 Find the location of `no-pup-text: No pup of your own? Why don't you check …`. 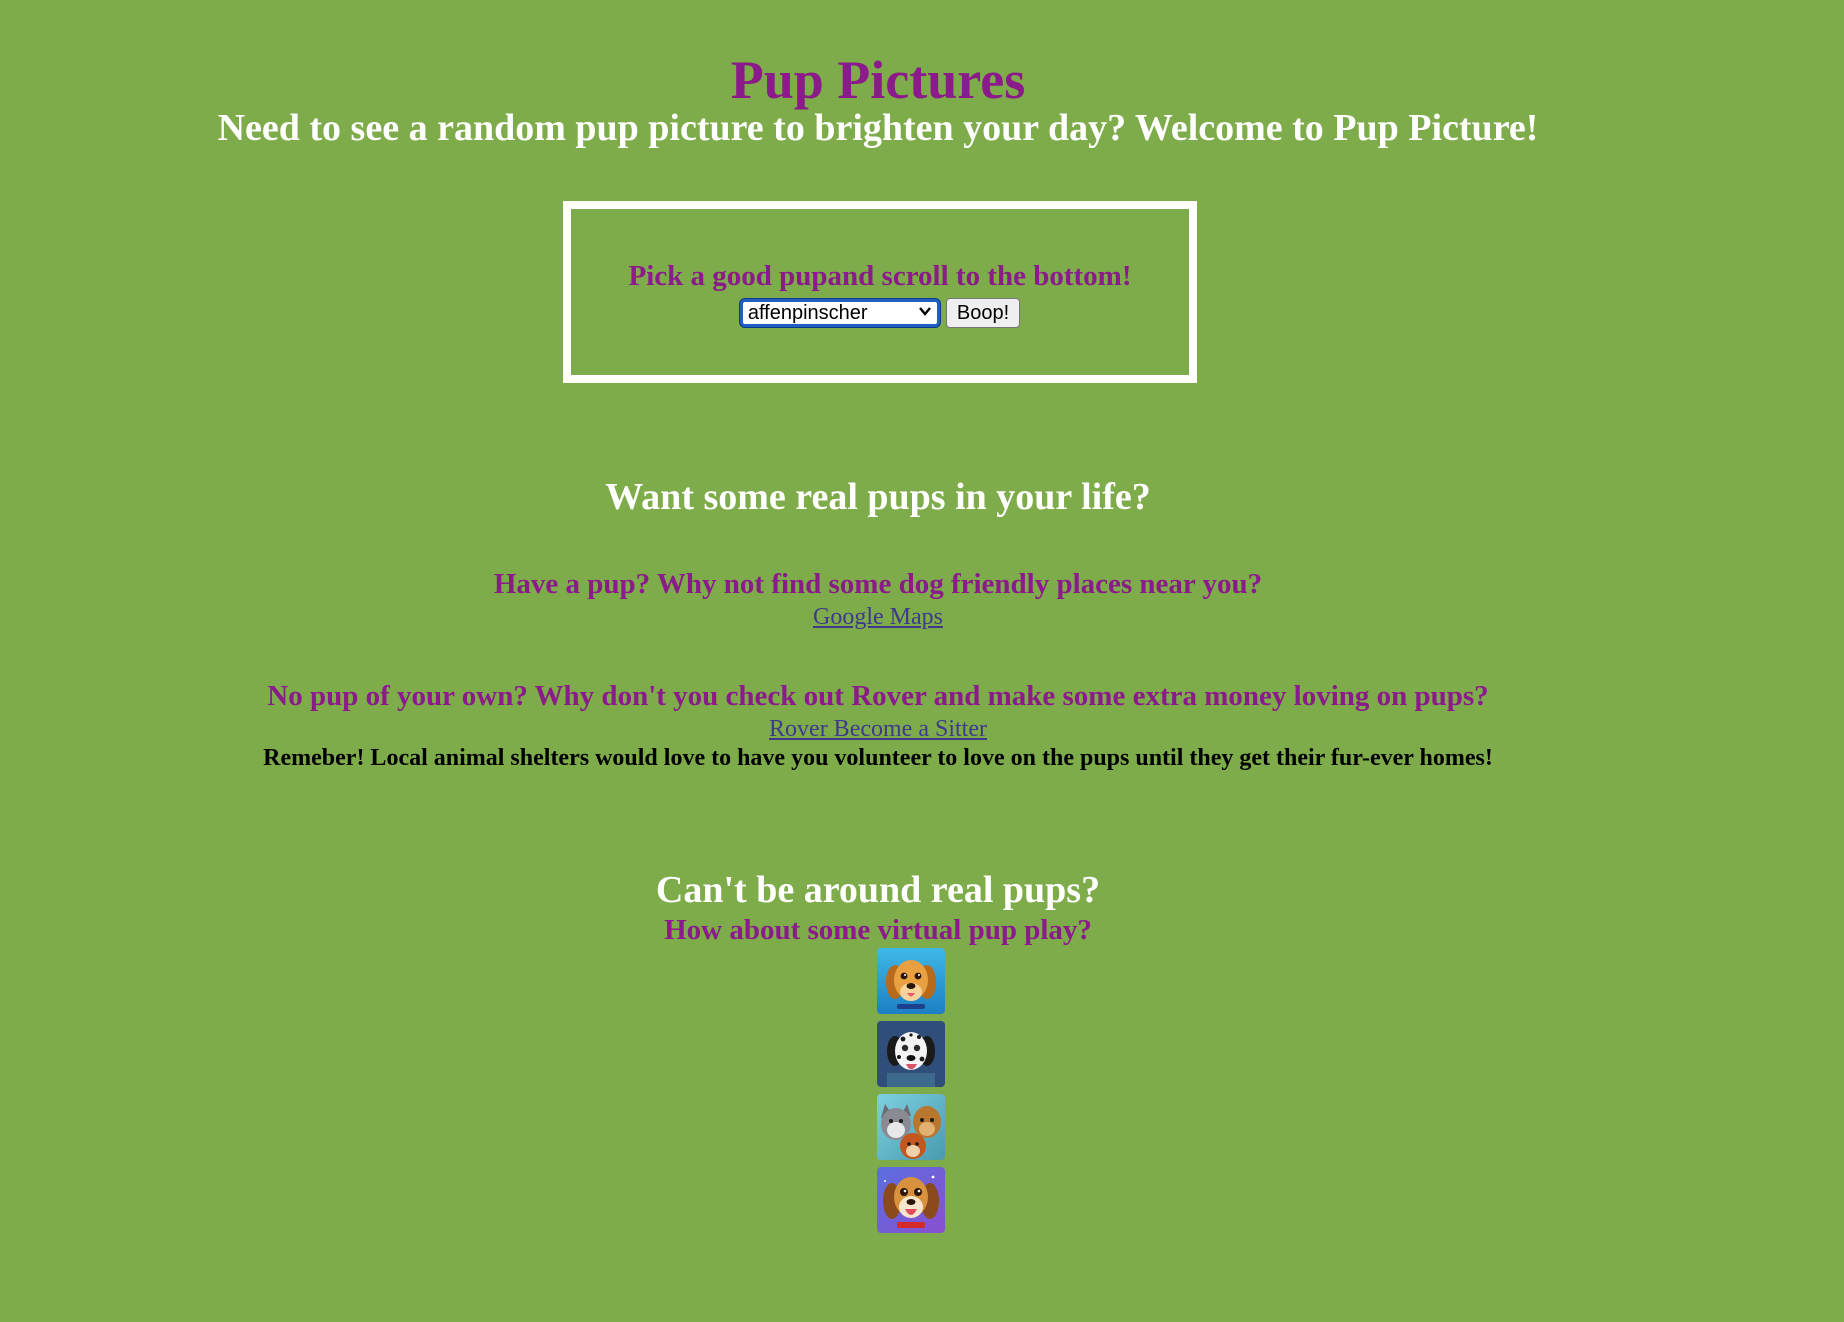

no-pup-text: No pup of your own? Why don't you check … is located at coordinates (878, 696).